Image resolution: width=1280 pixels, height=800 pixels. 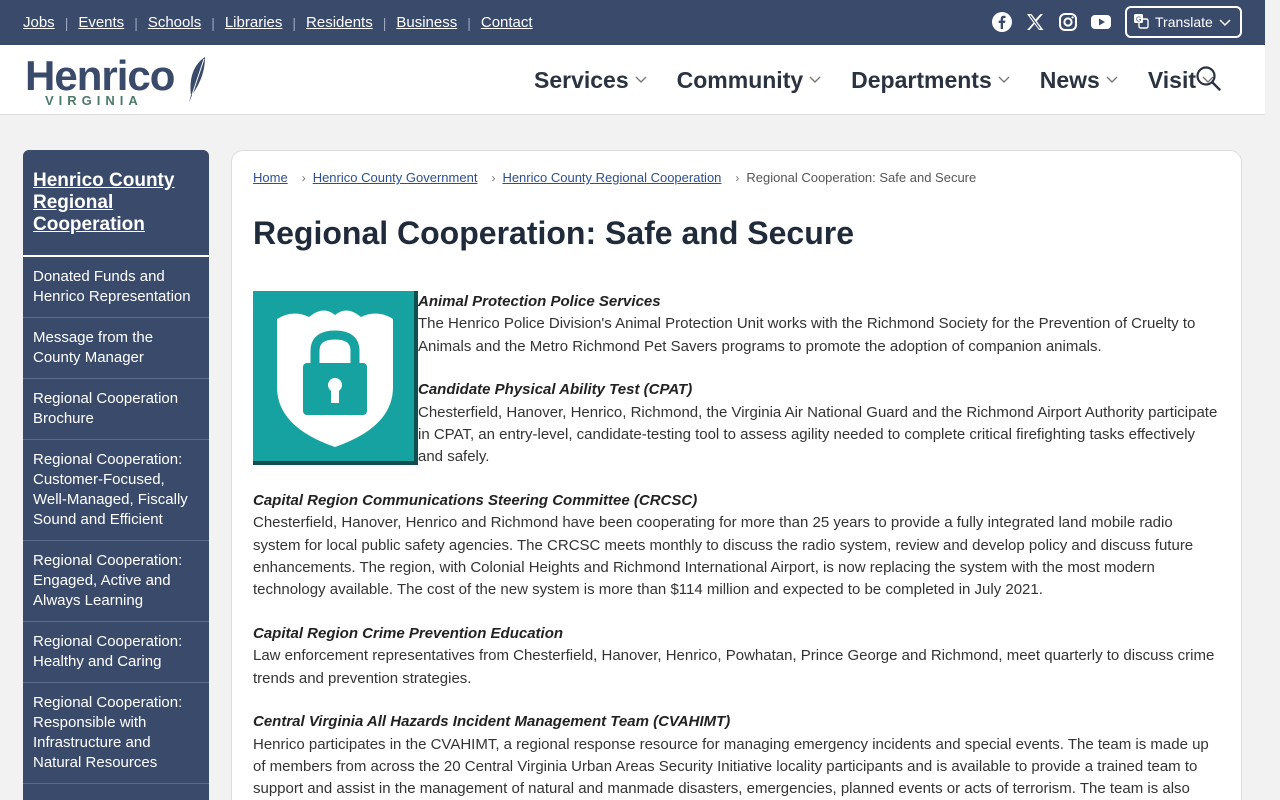 What do you see at coordinates (116, 287) in the screenshot?
I see `sidebar-item-donated-funds: Donated Funds and Henrico Representation` at bounding box center [116, 287].